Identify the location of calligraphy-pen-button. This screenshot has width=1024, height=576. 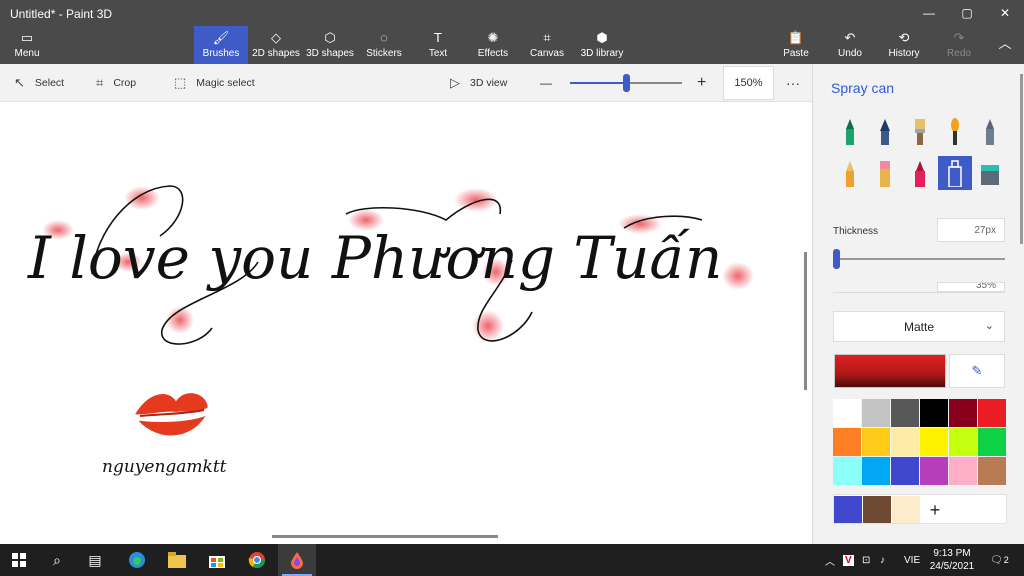
(885, 131).